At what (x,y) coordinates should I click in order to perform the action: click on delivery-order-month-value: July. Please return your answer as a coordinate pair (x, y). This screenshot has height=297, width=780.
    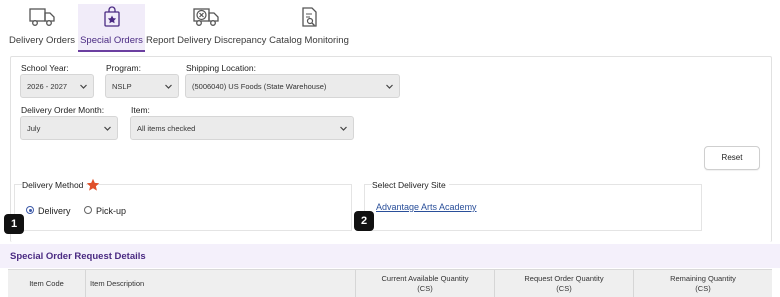
    Looking at the image, I should click on (34, 128).